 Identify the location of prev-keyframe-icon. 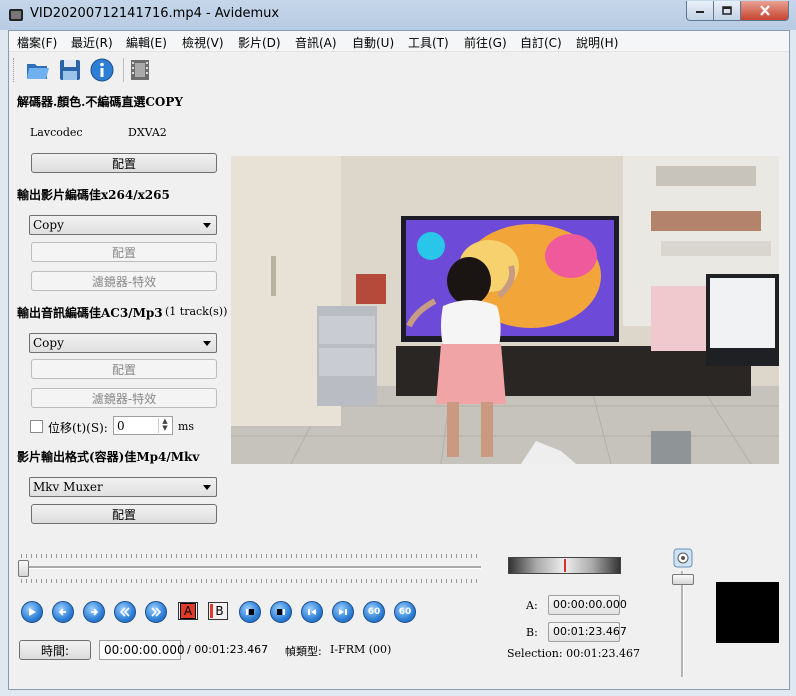
(124, 612).